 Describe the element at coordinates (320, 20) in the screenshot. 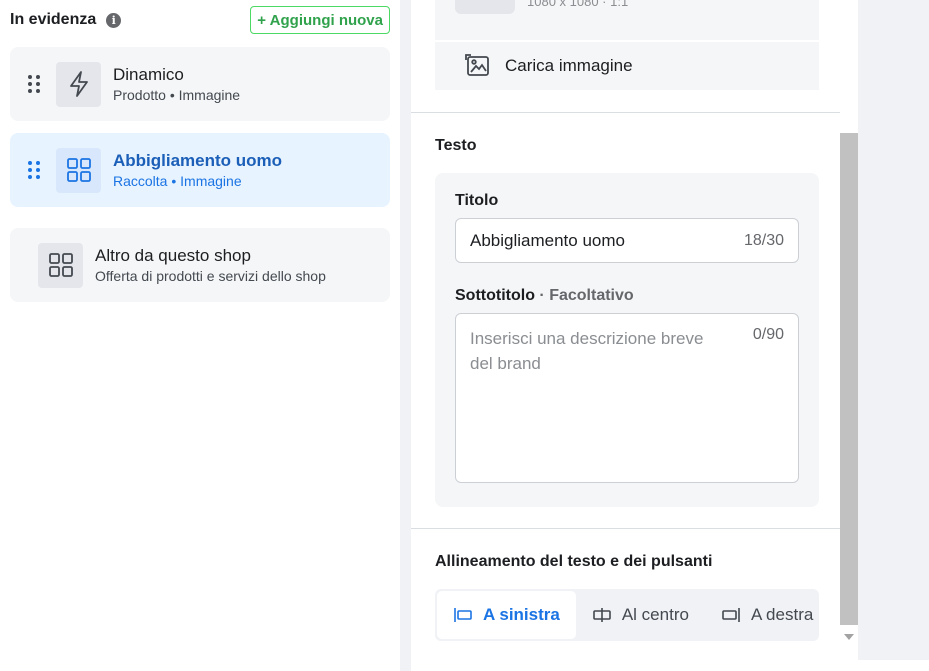

I see `add-new-button: + Aggiungi nuova` at that location.